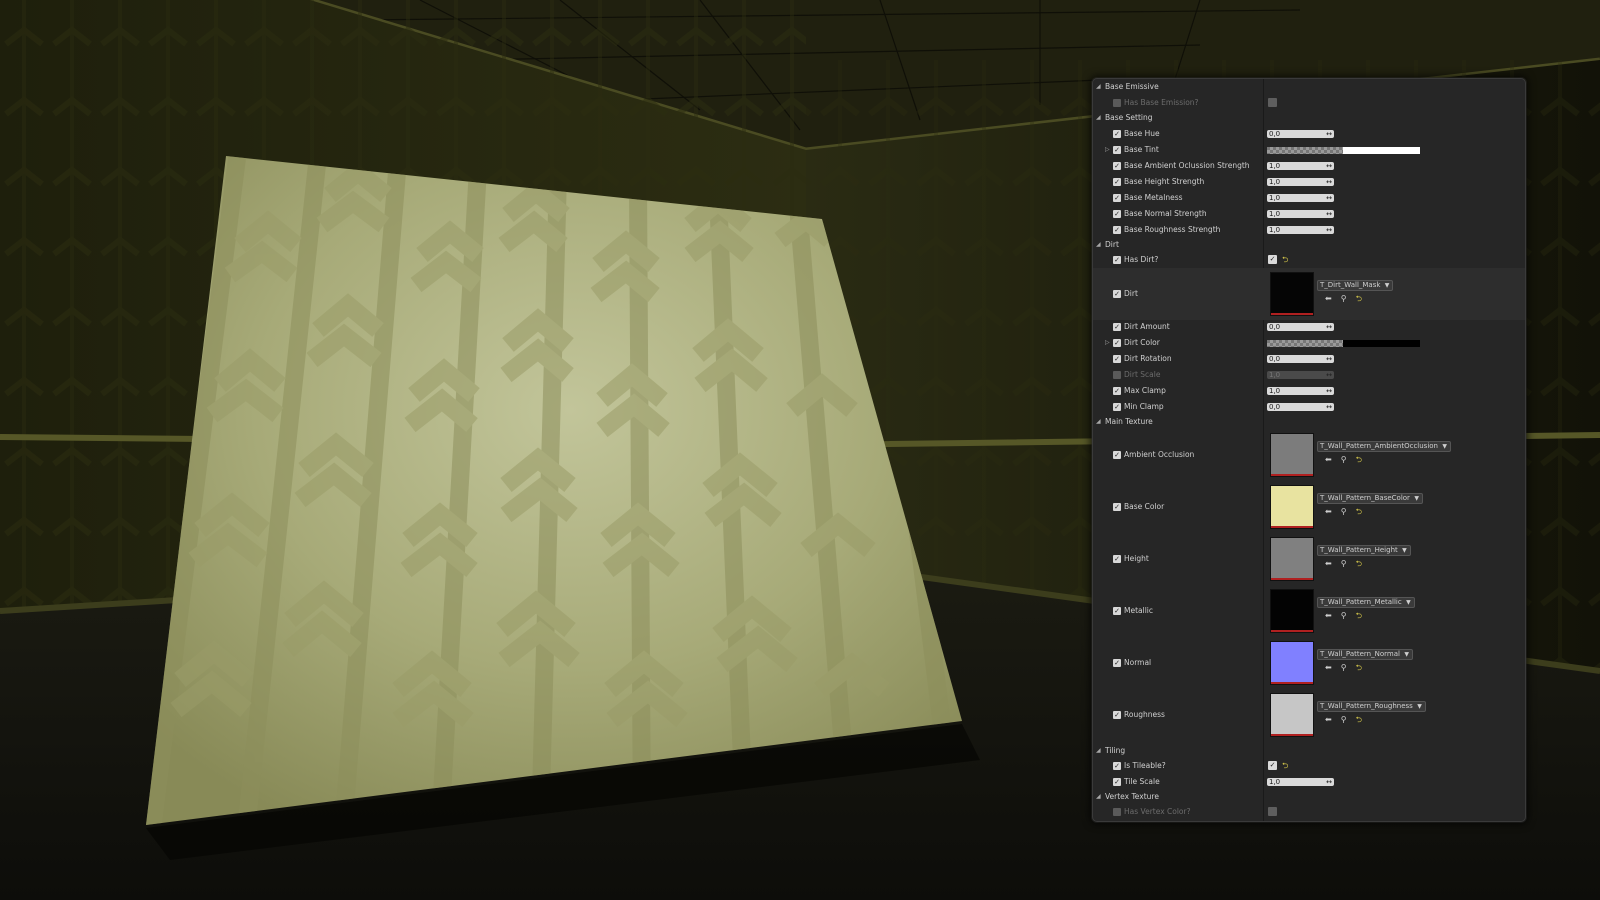 Image resolution: width=1600 pixels, height=900 pixels. I want to click on asset-picker-combo: T_Dirt_Wall_Mask ▼, so click(1355, 285).